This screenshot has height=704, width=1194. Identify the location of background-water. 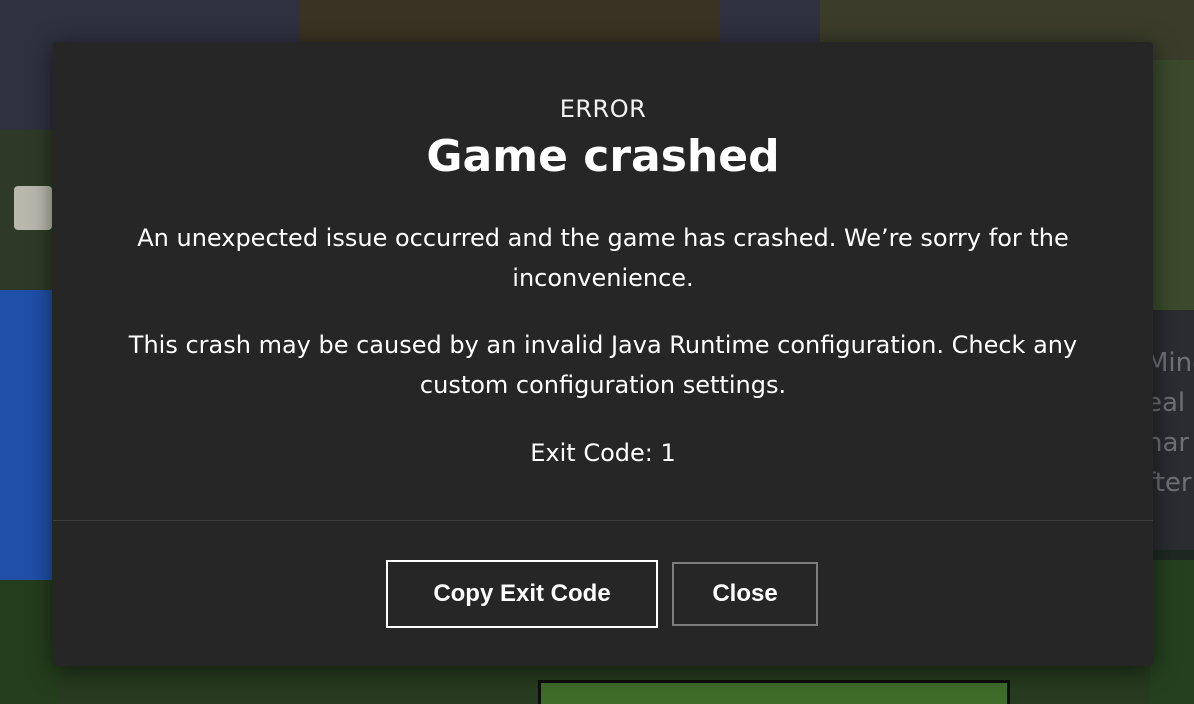
(26, 435).